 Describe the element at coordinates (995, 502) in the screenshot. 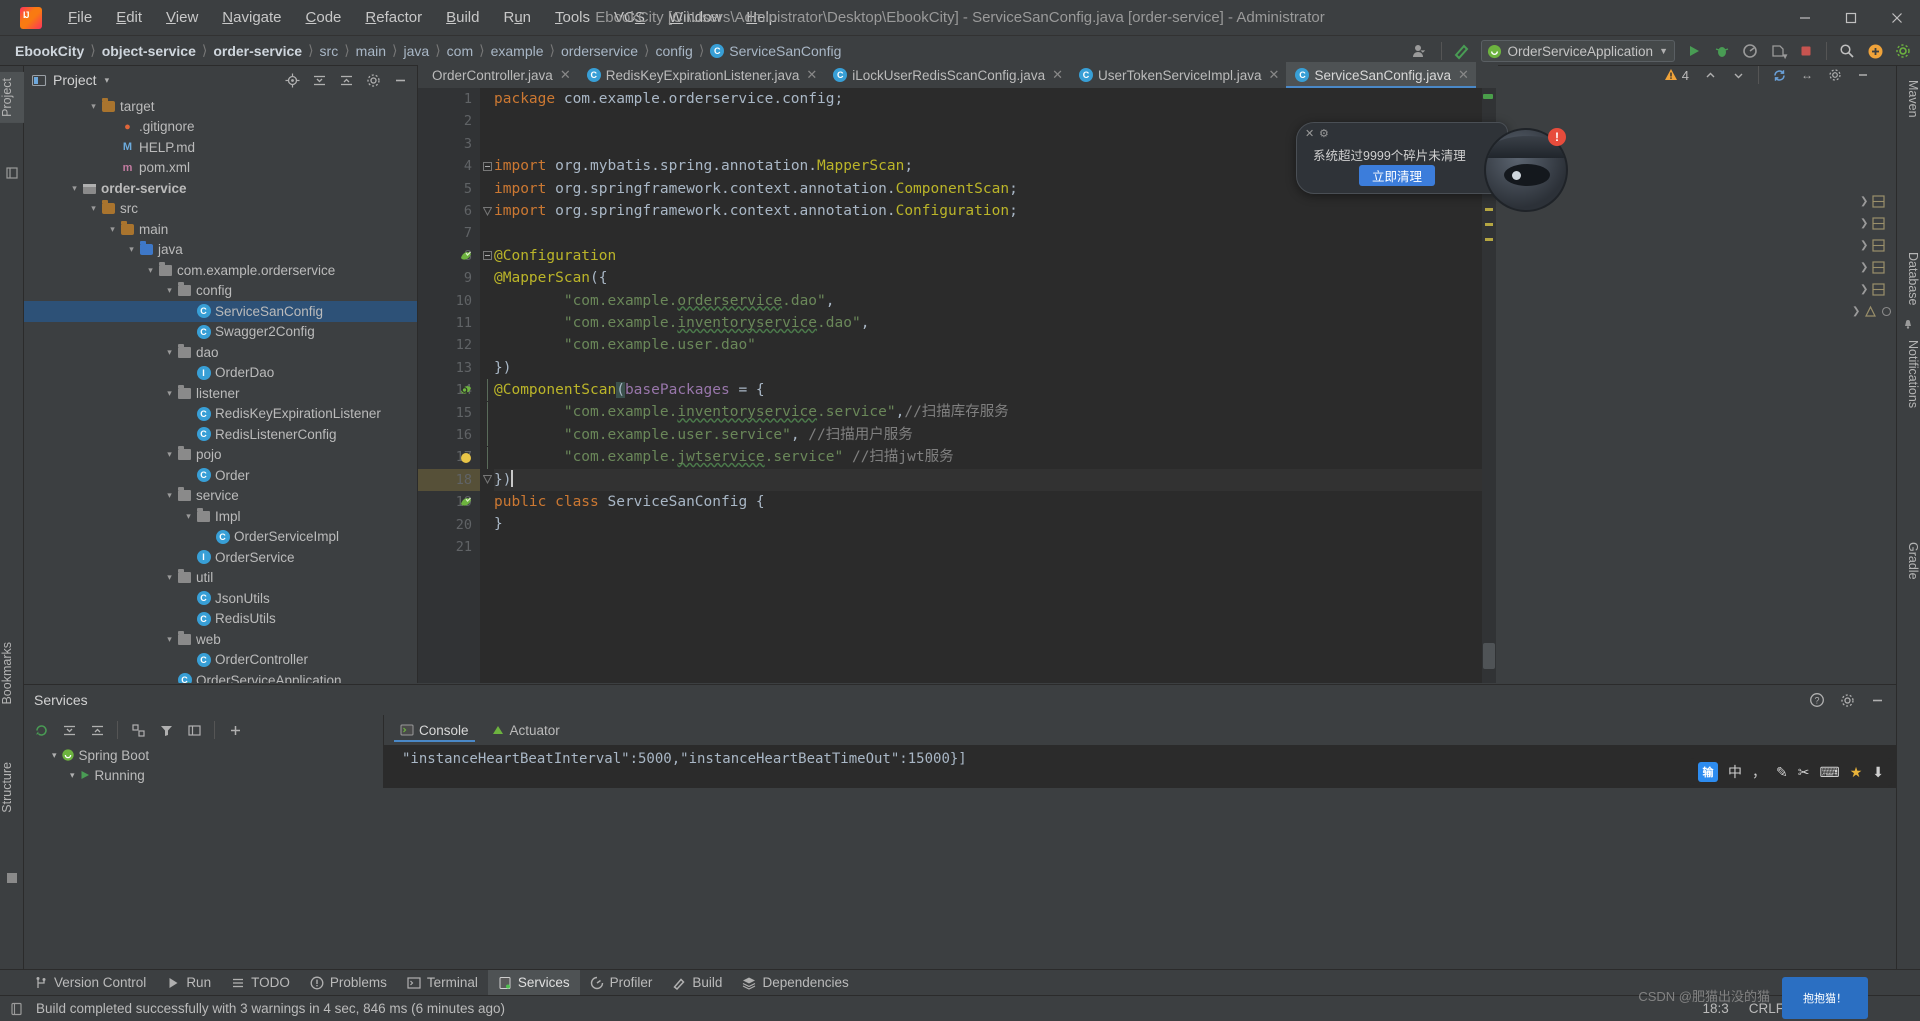

I see `code-line-19: public class ServiceSanConfig {` at that location.